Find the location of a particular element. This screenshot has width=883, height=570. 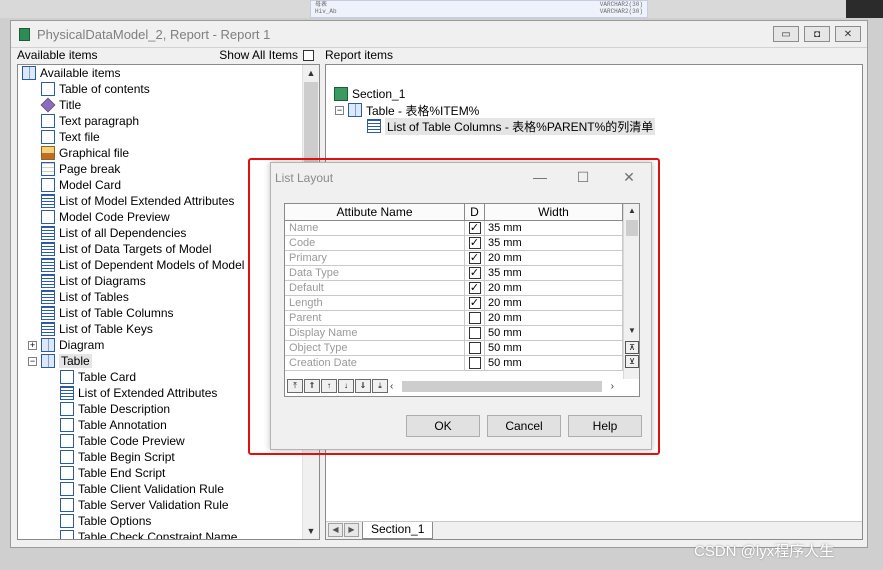

available-item-label: Graphical file is located at coordinates (94, 153).